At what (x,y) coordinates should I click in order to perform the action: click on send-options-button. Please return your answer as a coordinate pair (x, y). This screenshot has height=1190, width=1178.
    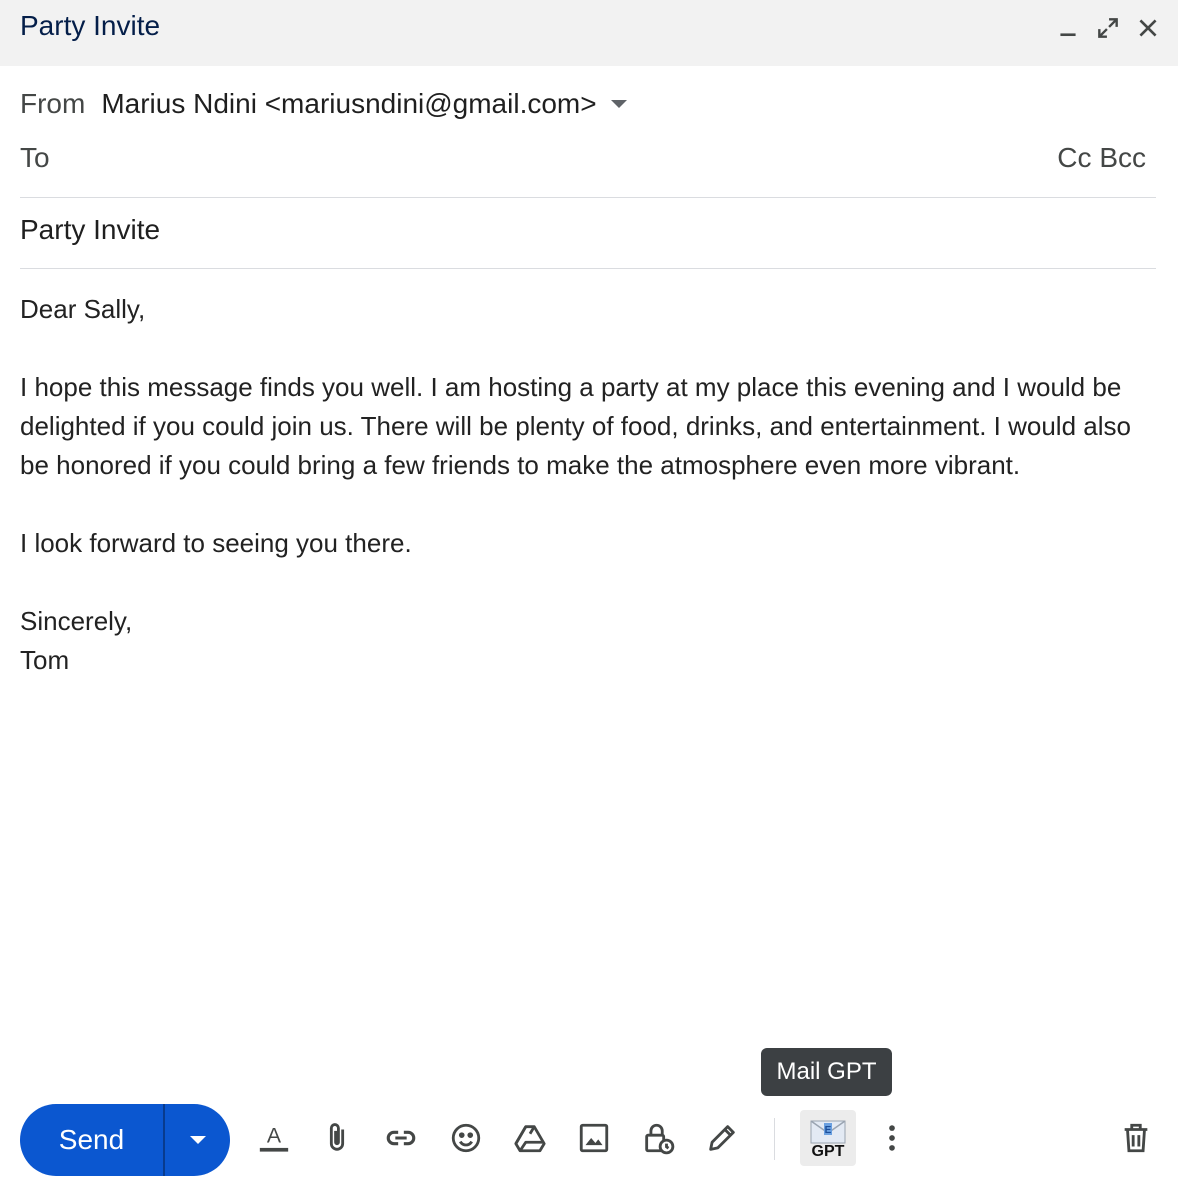
    Looking at the image, I should click on (197, 1140).